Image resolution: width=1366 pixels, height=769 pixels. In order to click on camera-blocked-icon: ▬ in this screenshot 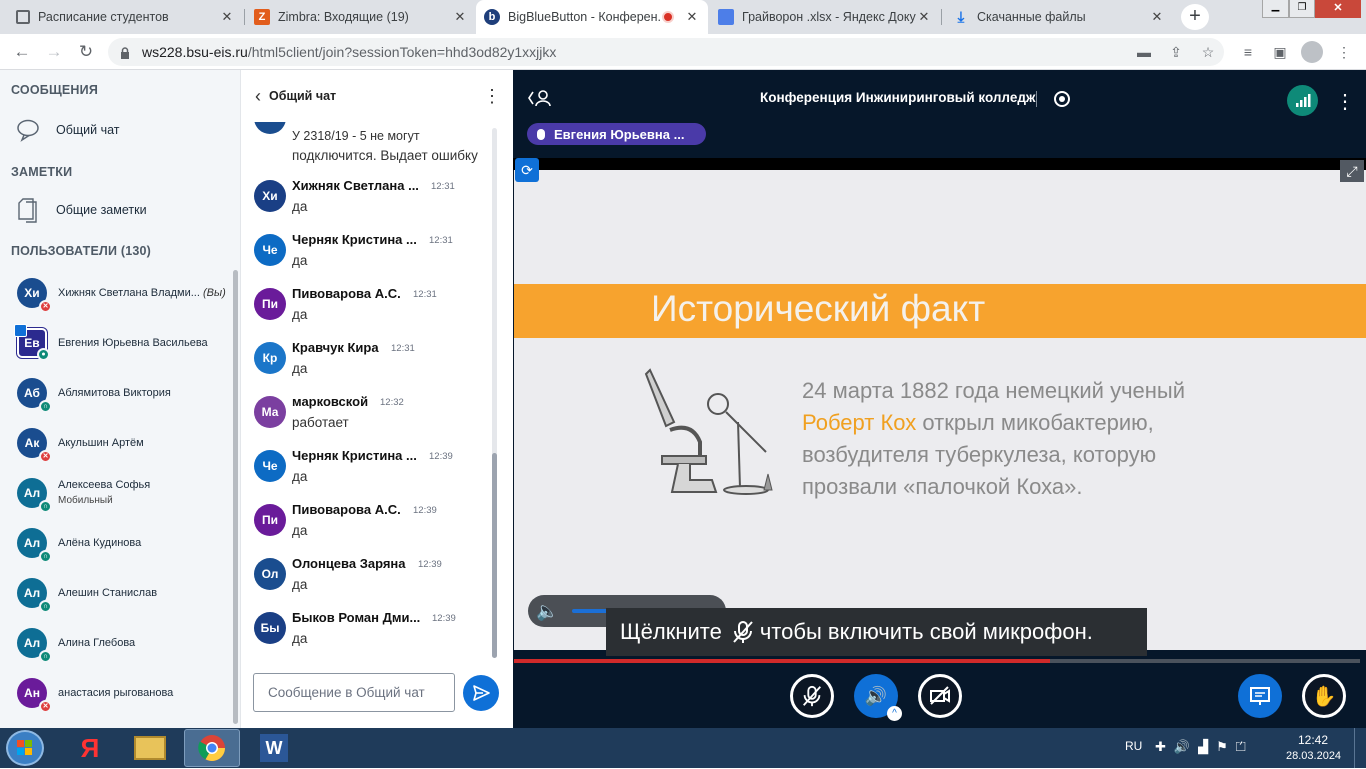, I will do `click(1144, 52)`.